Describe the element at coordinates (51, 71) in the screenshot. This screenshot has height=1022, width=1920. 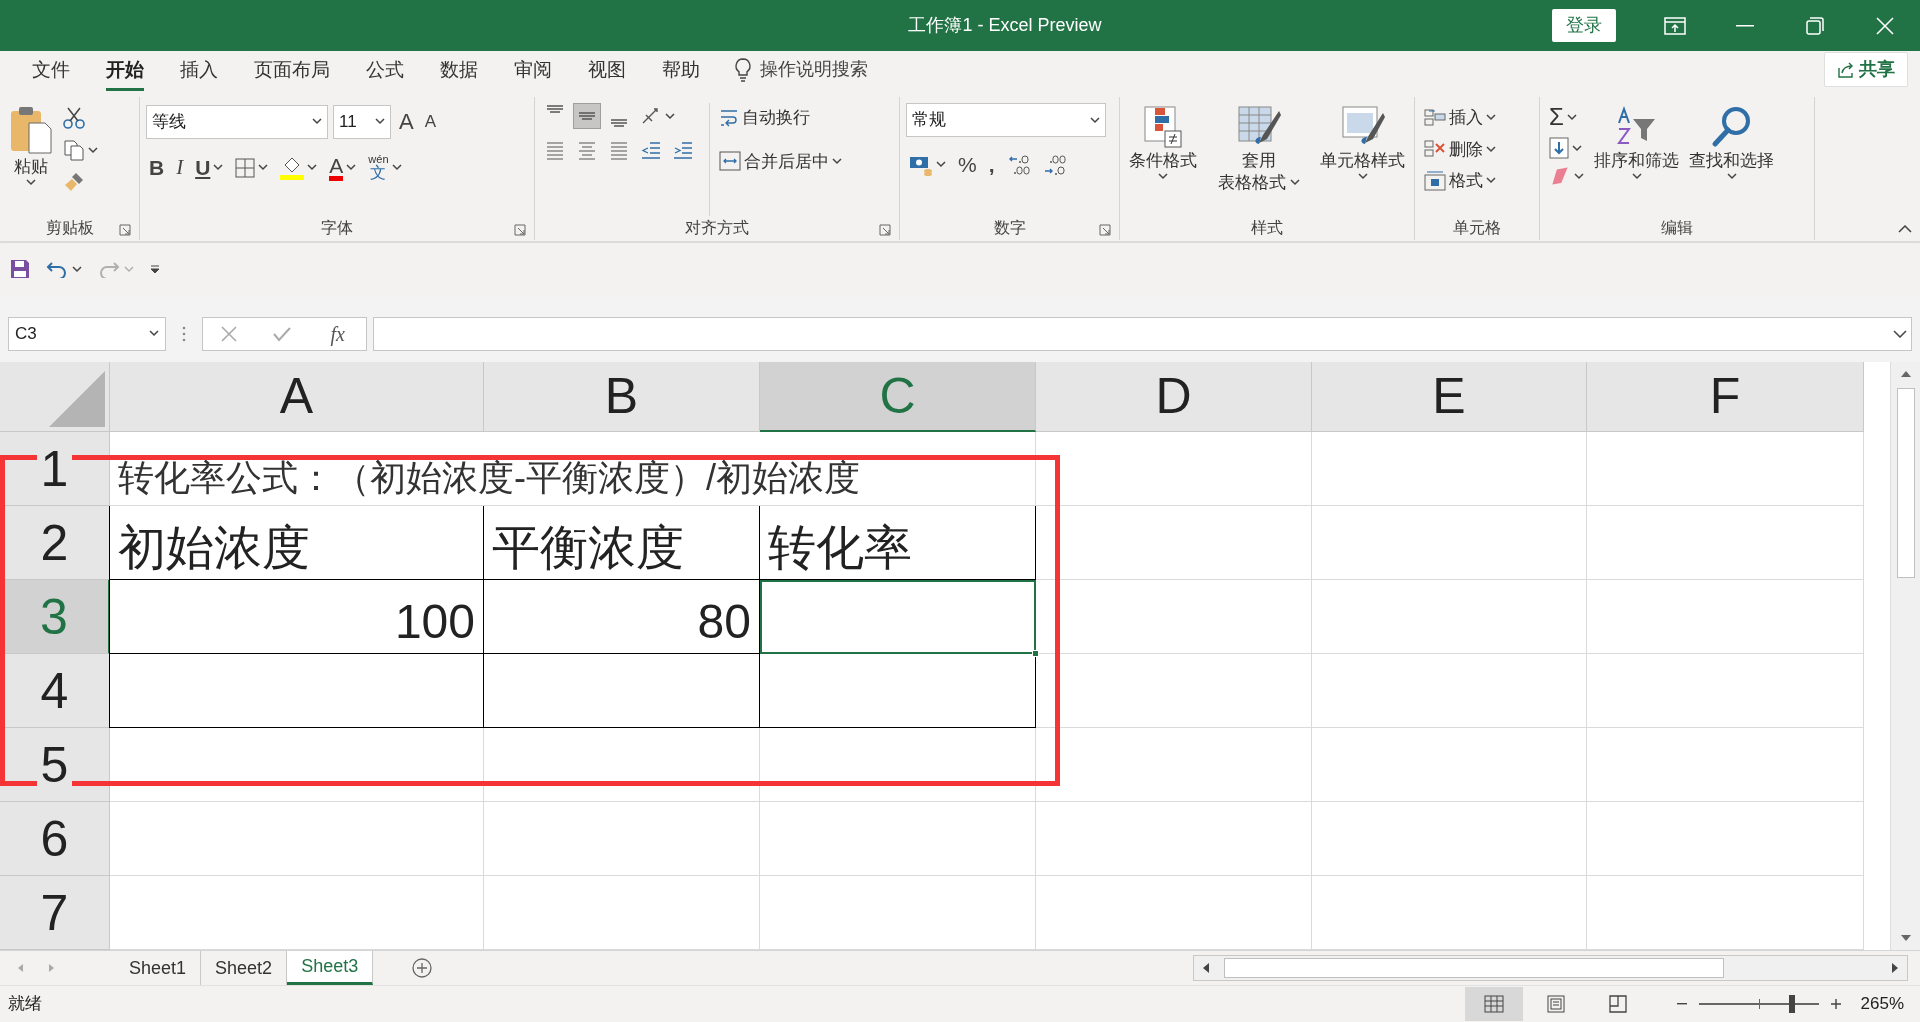
I see `ribbon-tab: 文件` at that location.